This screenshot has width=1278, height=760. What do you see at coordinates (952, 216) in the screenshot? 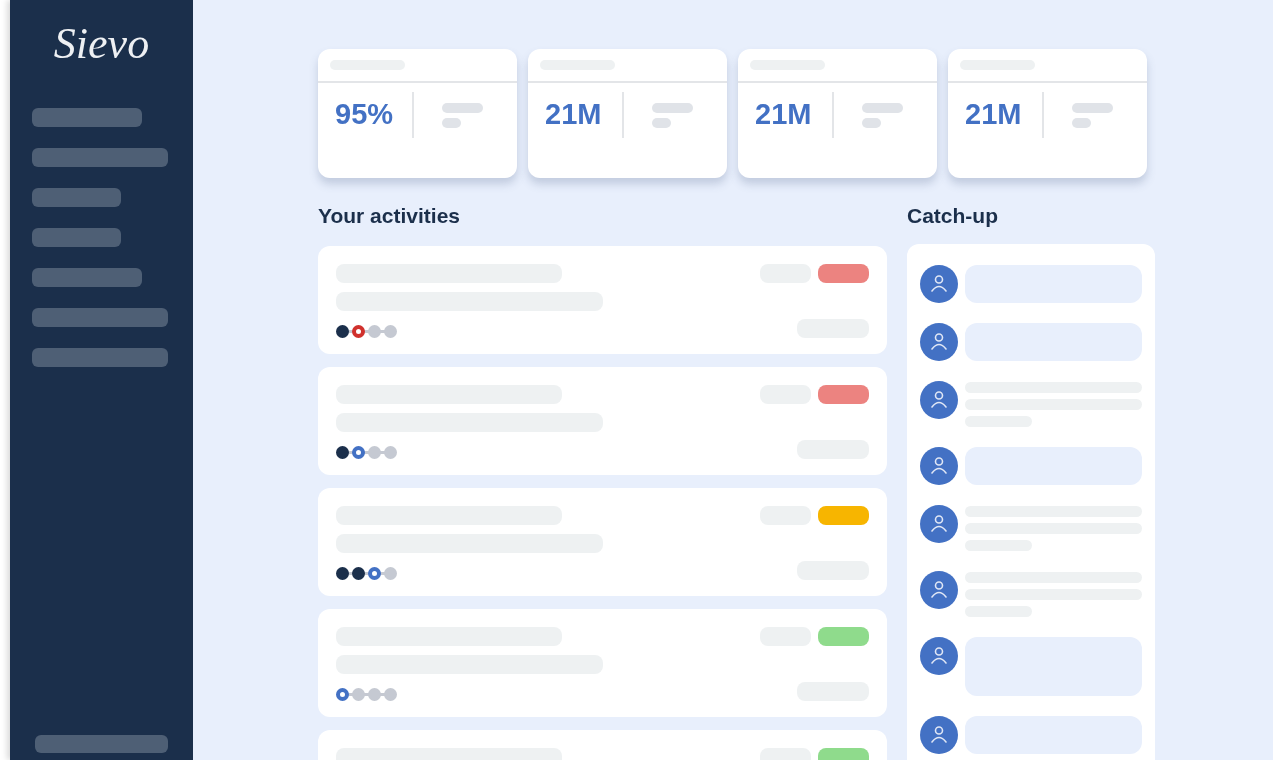
I see `section-heading: Catch-up` at bounding box center [952, 216].